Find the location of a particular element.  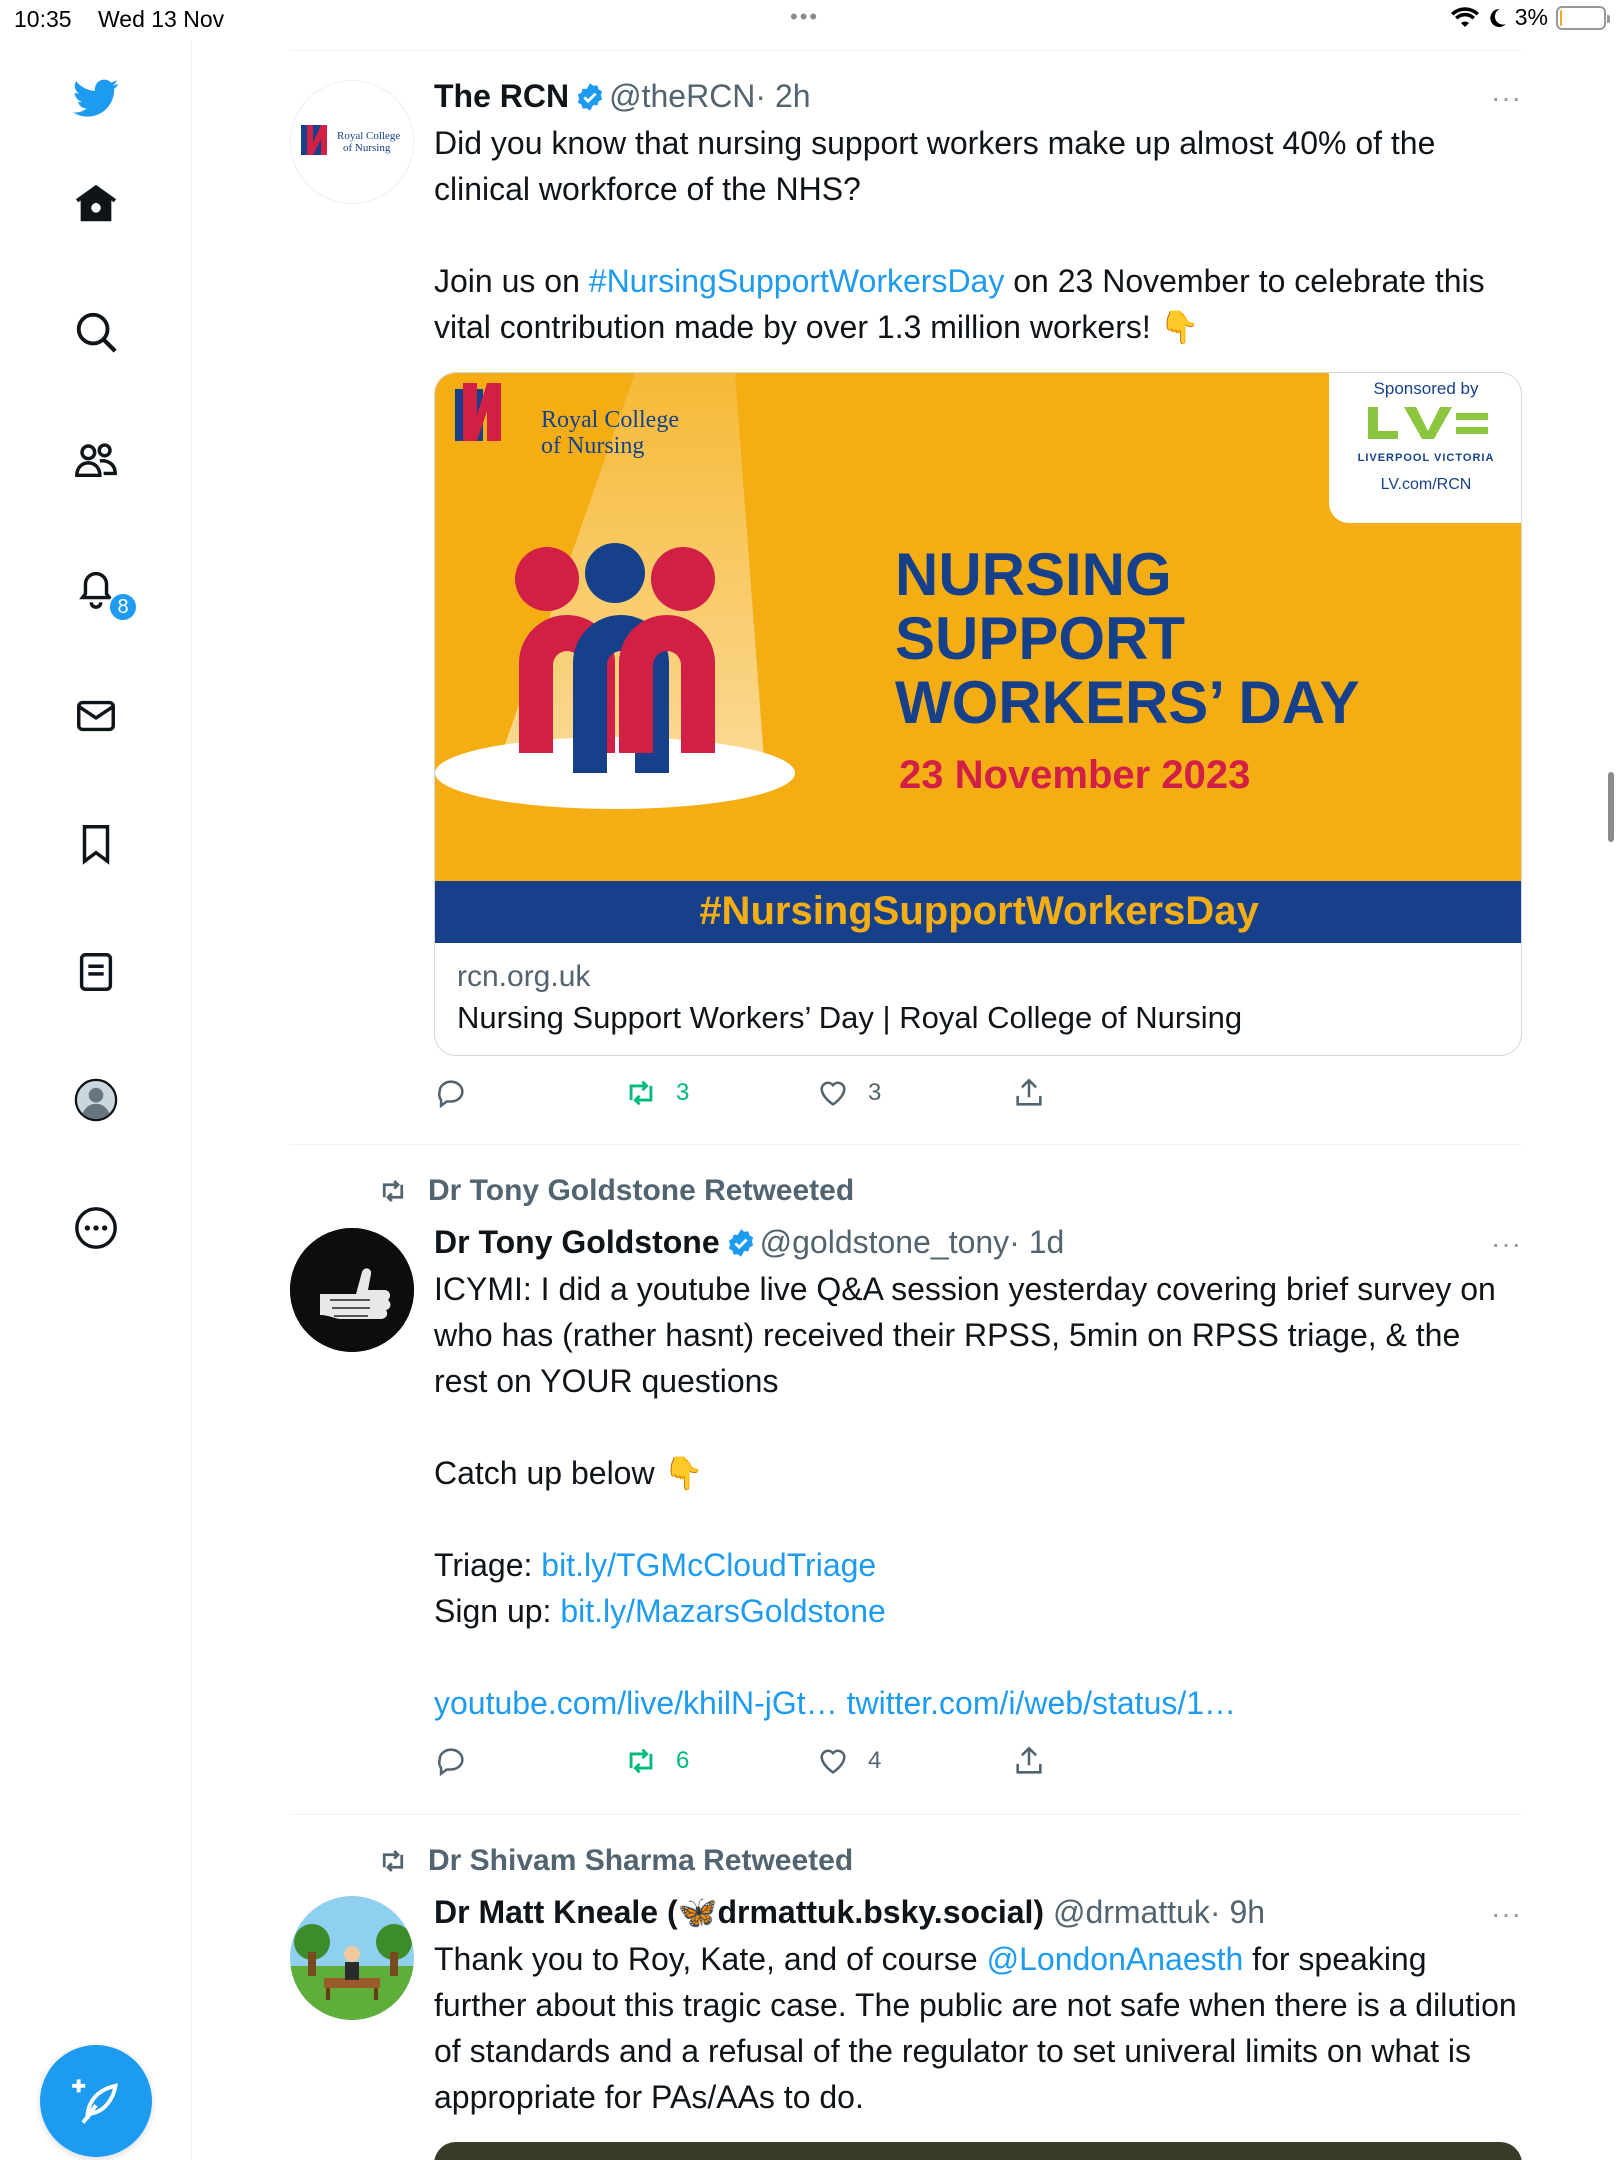

avatar: Royal College of Nursing is located at coordinates (352, 142).